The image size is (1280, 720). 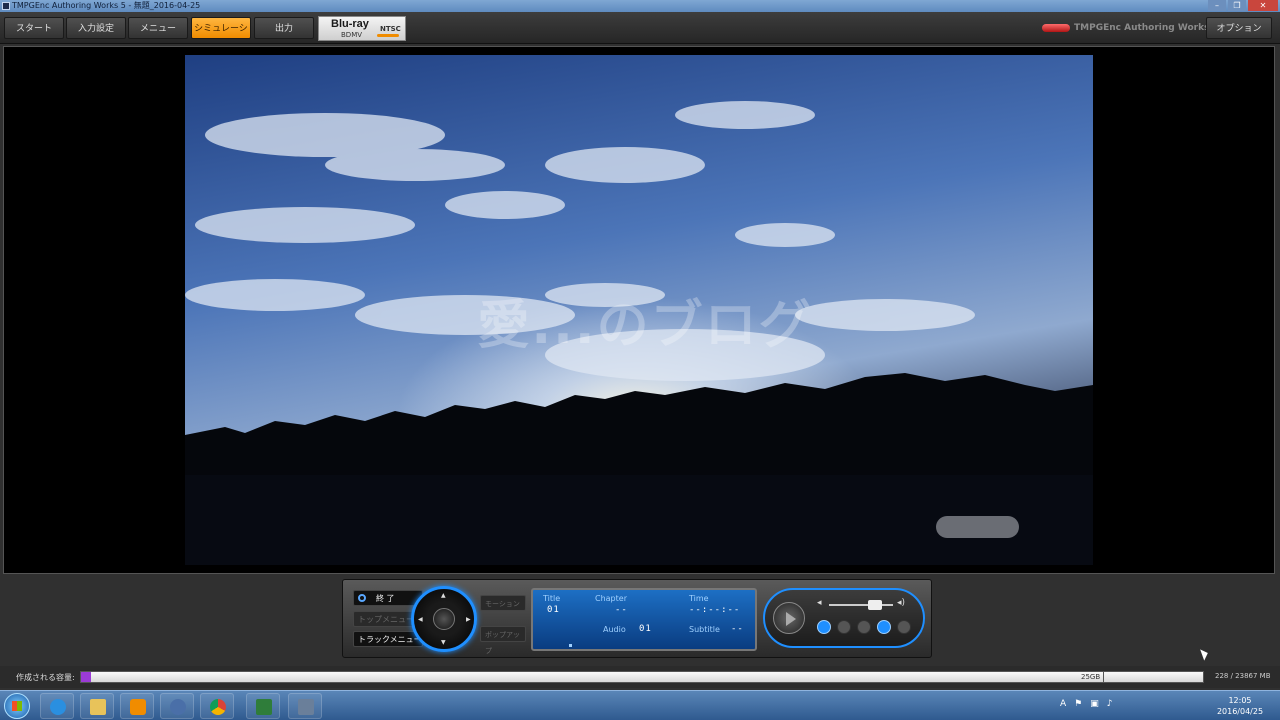 I want to click on simulation-button: シミュレーション, so click(x=221, y=36).